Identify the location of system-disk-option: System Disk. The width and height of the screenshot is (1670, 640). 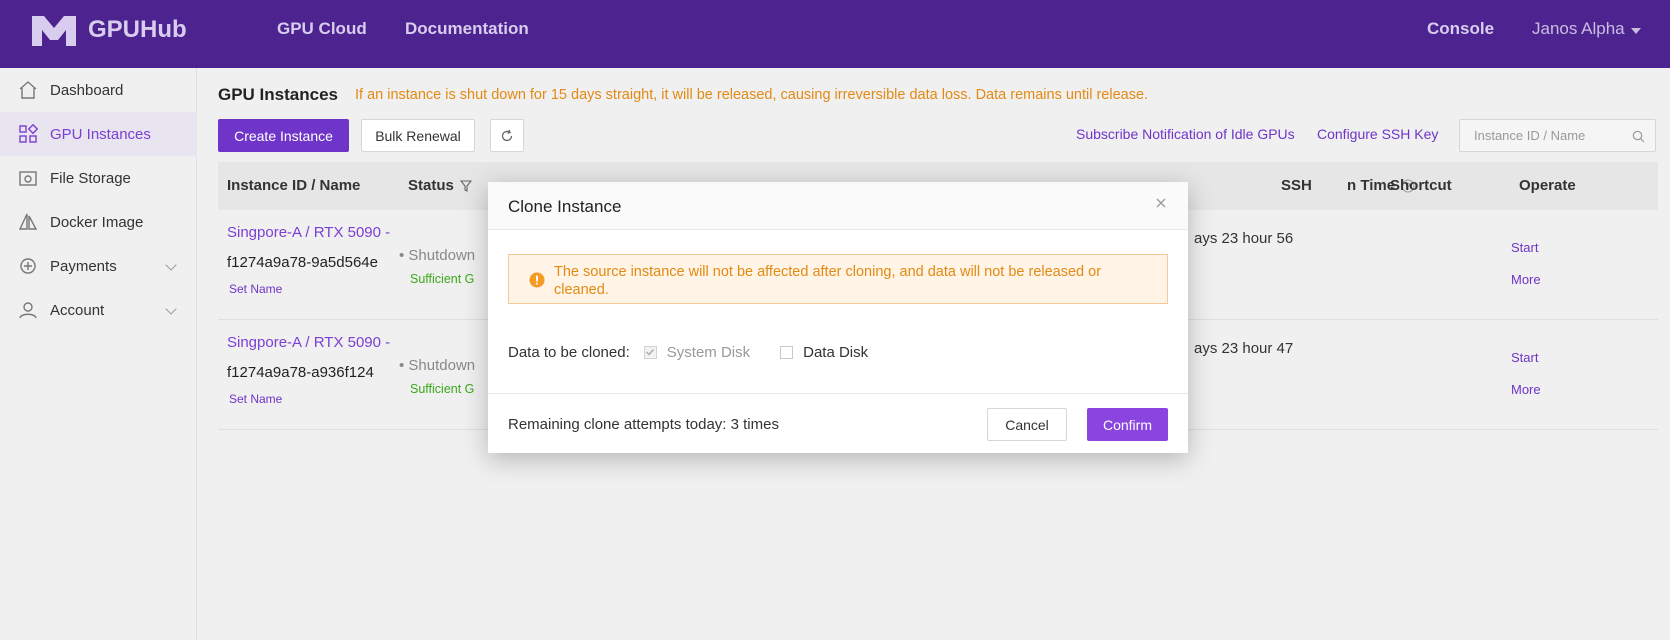
(697, 352).